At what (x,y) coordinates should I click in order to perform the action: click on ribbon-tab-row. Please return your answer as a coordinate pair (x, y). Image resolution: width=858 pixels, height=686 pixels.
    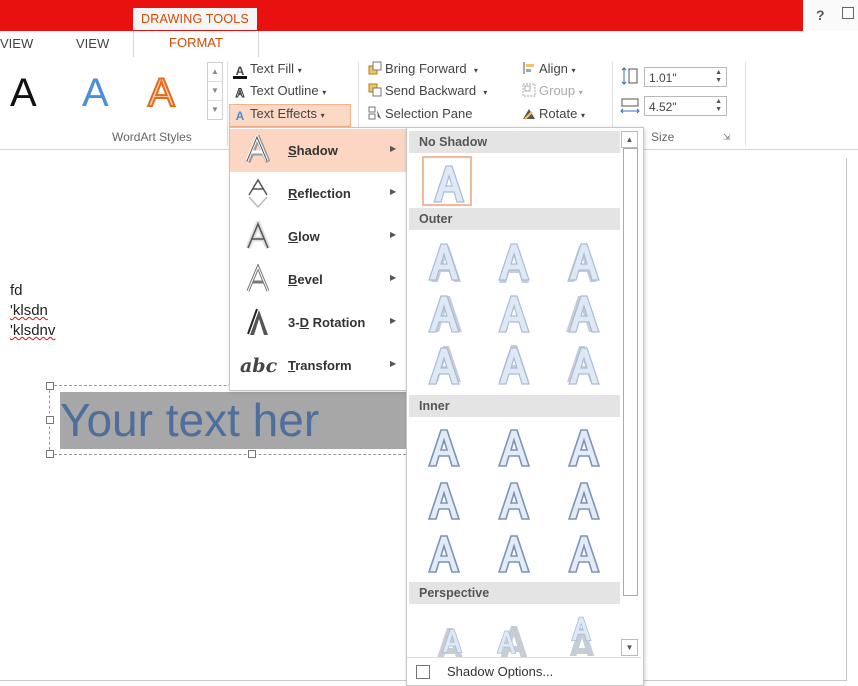
    Looking at the image, I should click on (429, 44).